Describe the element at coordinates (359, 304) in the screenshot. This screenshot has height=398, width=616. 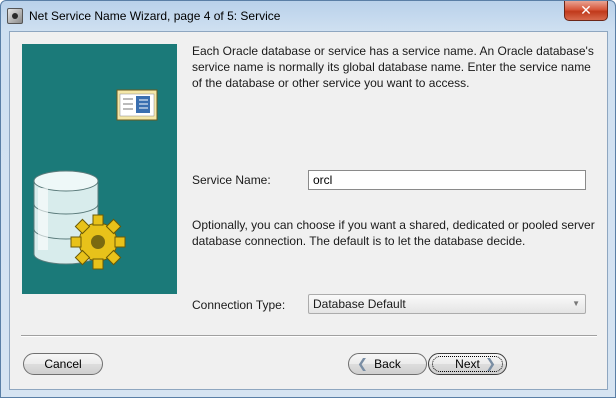
I see `connection-type-value: Database Default` at that location.